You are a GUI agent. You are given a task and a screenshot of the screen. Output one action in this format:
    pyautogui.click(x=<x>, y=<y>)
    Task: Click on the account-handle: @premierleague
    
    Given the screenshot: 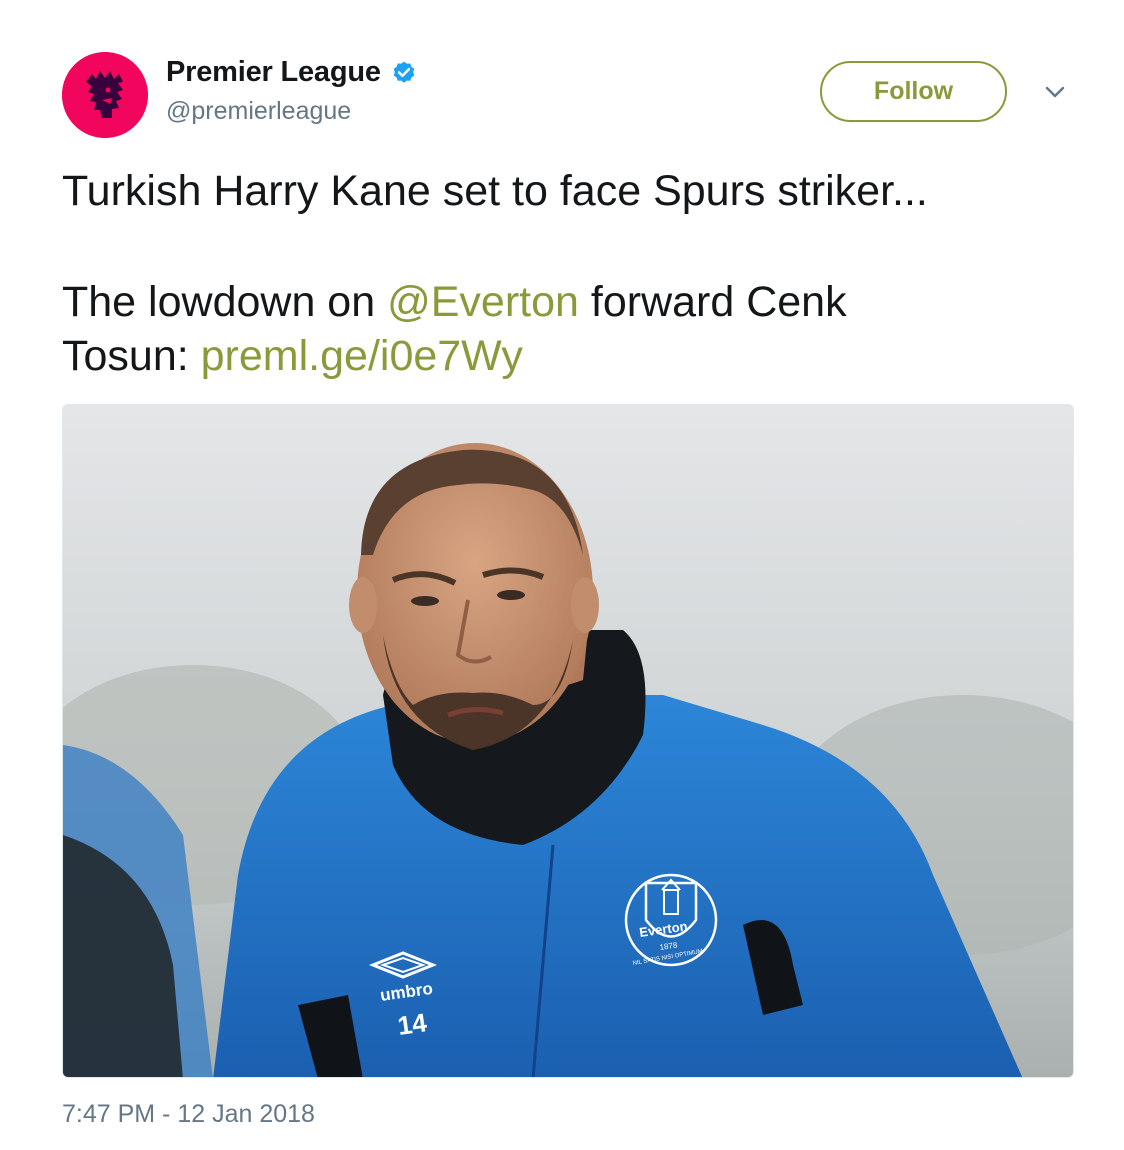 What is the action you would take?
    pyautogui.click(x=258, y=111)
    